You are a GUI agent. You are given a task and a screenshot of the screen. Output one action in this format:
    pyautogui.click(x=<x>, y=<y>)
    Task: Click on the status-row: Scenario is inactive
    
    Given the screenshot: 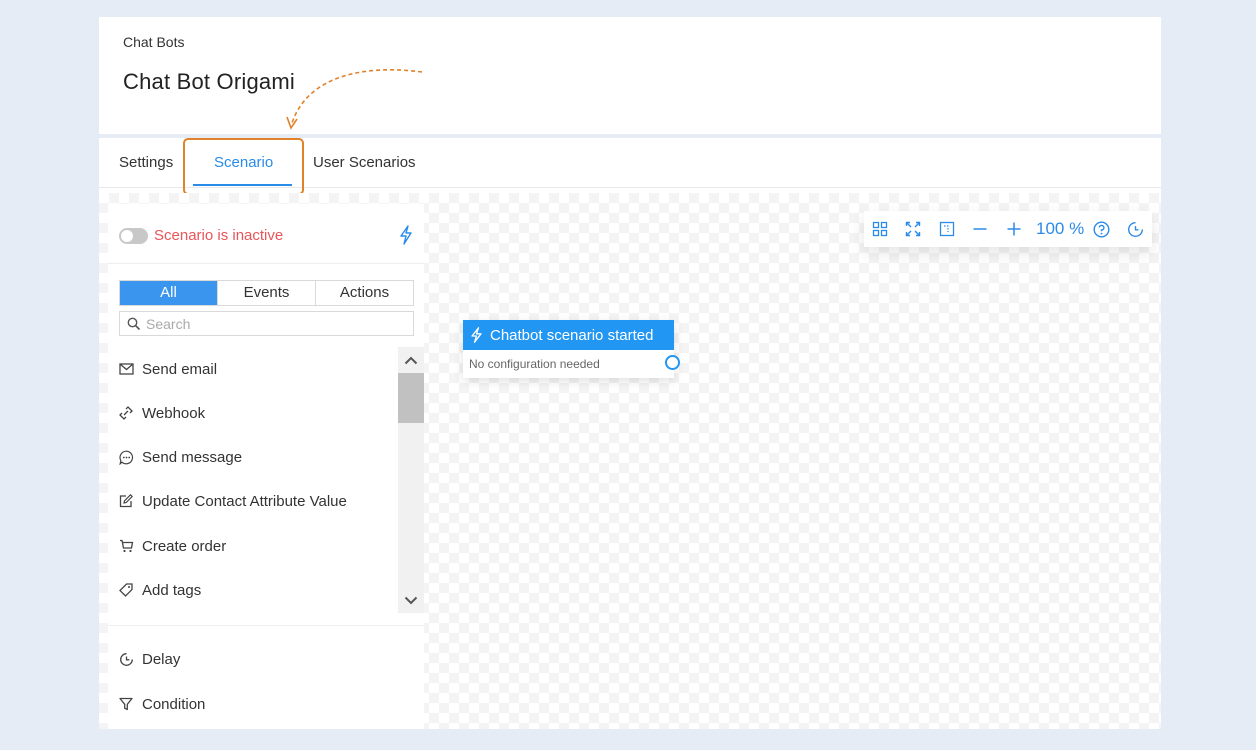 What is the action you would take?
    pyautogui.click(x=266, y=234)
    